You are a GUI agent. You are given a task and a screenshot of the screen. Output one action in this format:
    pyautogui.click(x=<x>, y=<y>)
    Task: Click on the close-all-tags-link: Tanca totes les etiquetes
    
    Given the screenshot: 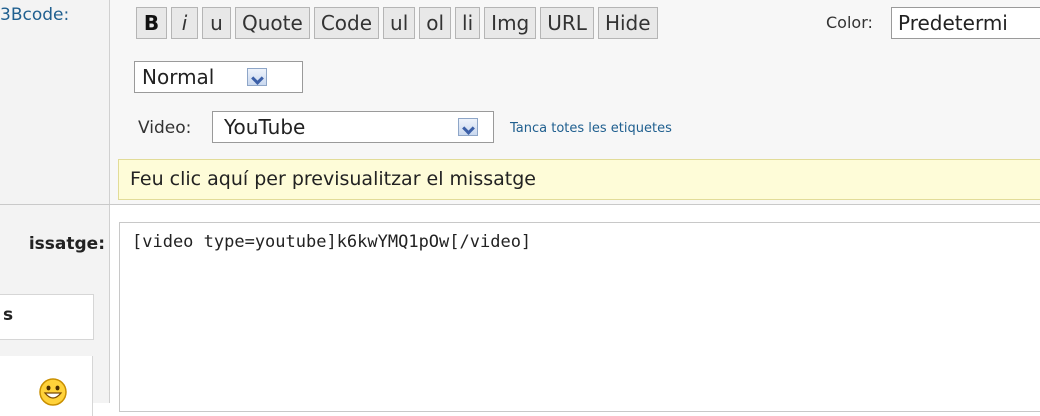 What is the action you would take?
    pyautogui.click(x=591, y=128)
    